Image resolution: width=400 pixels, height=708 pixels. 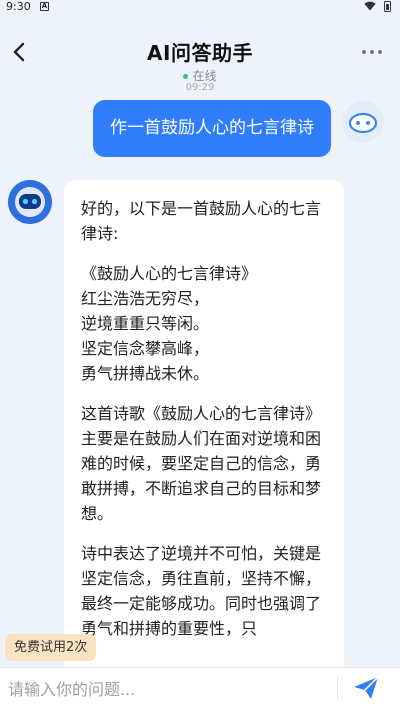 I want to click on poem-line: 坚定信念攀高峰，, so click(x=145, y=348).